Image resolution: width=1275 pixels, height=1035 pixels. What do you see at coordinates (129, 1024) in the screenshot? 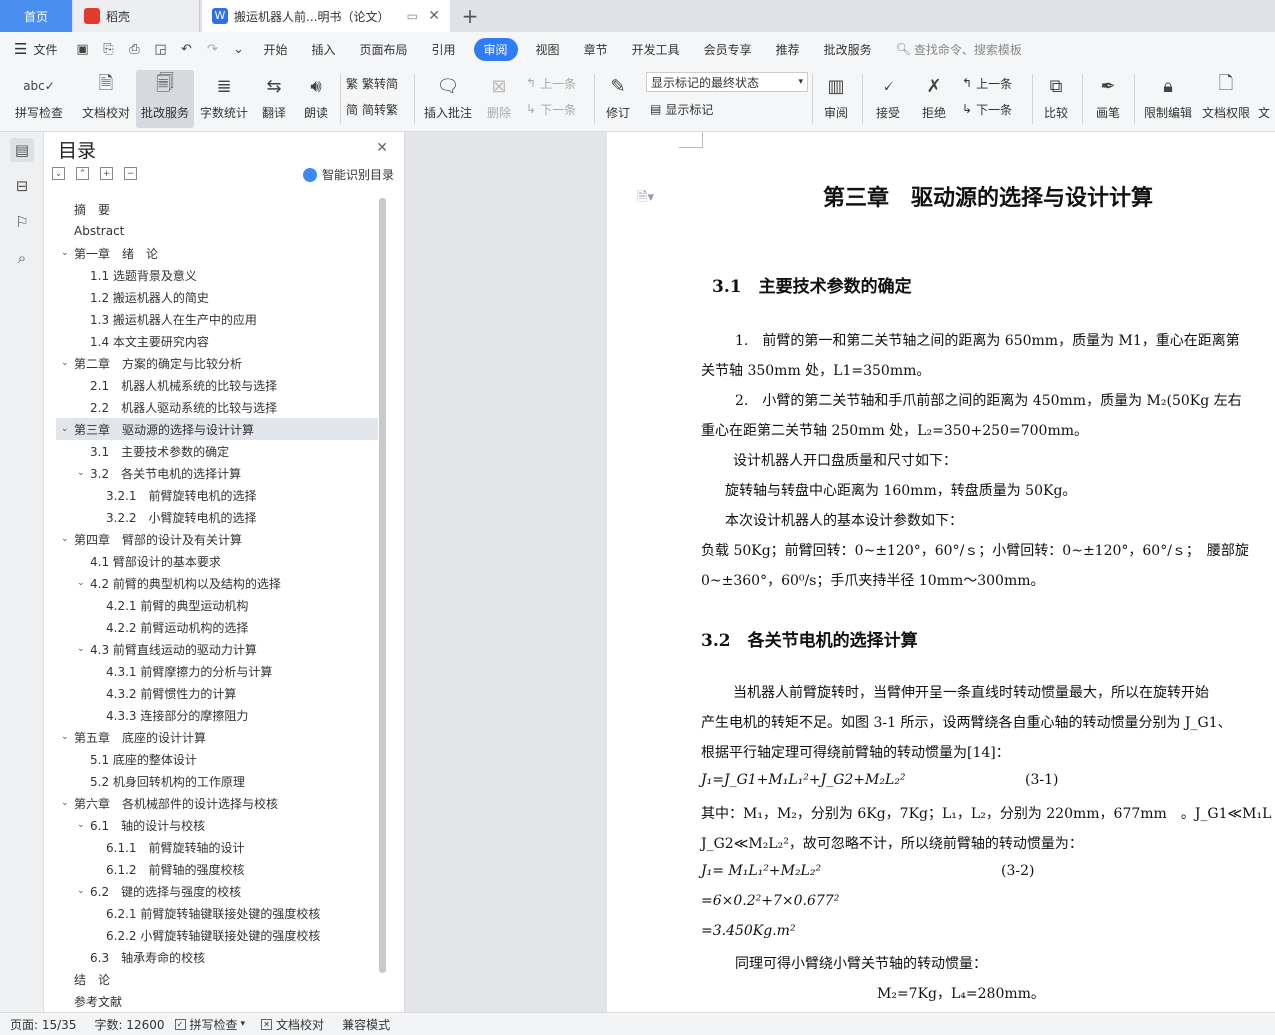
I see `word-count-indicator: 字数: 12600` at bounding box center [129, 1024].